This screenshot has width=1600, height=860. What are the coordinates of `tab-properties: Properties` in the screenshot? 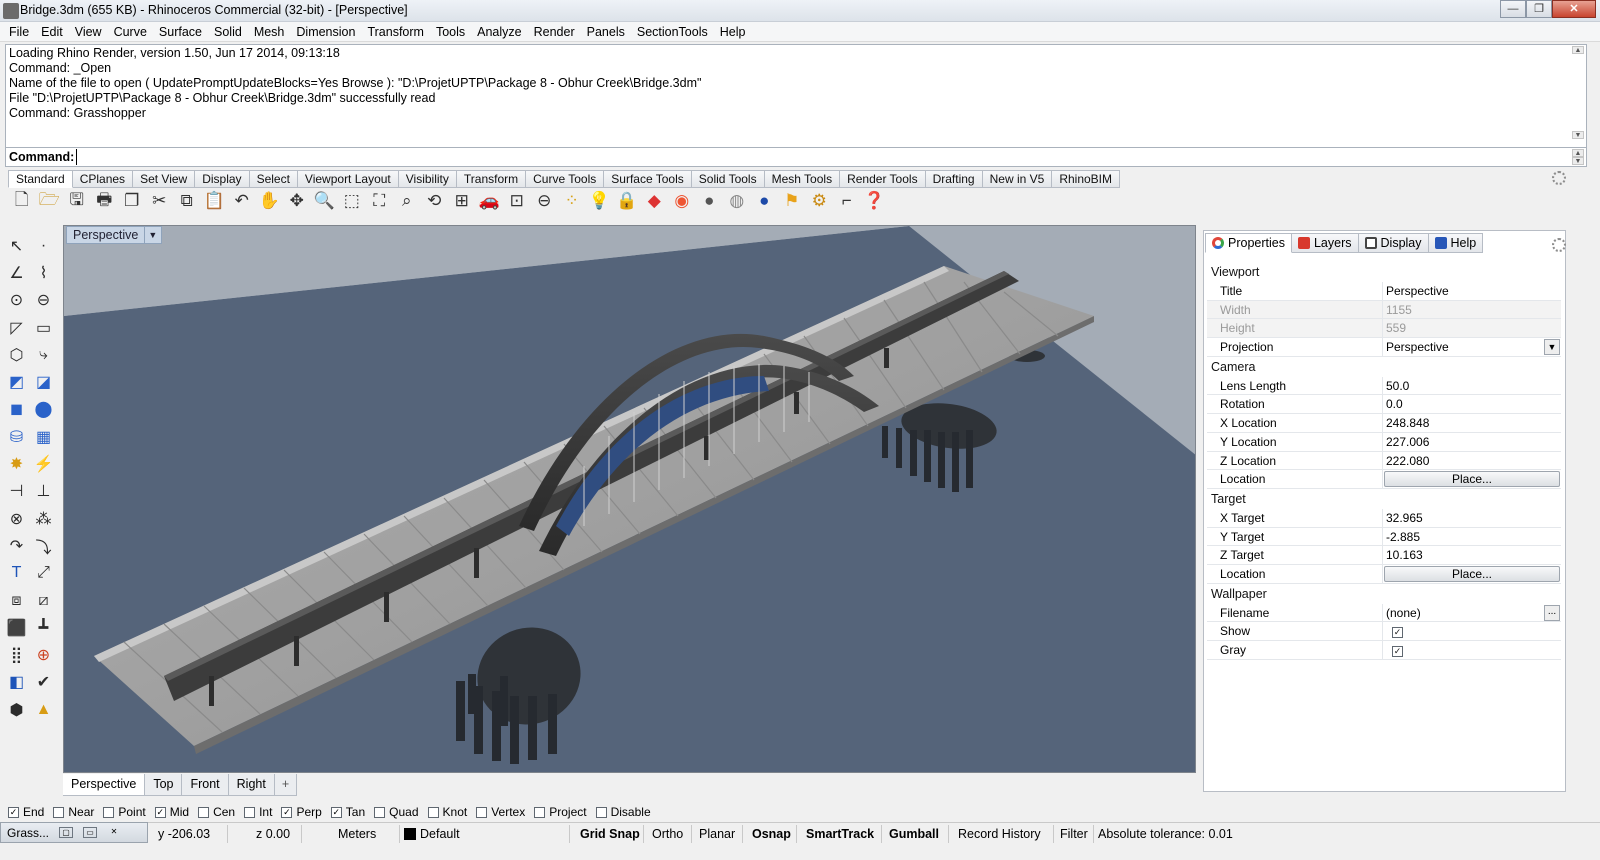 It's located at (1248, 243).